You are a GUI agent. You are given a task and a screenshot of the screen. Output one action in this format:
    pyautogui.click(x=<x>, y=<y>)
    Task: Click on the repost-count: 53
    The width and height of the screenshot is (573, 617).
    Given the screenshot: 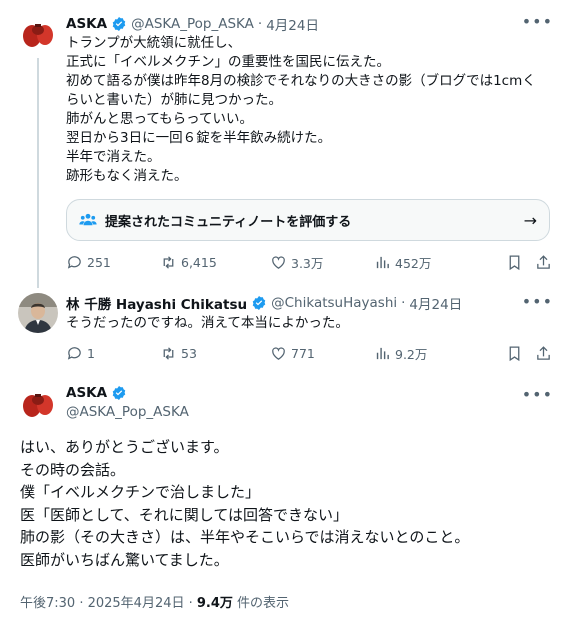 What is the action you would take?
    pyautogui.click(x=189, y=353)
    